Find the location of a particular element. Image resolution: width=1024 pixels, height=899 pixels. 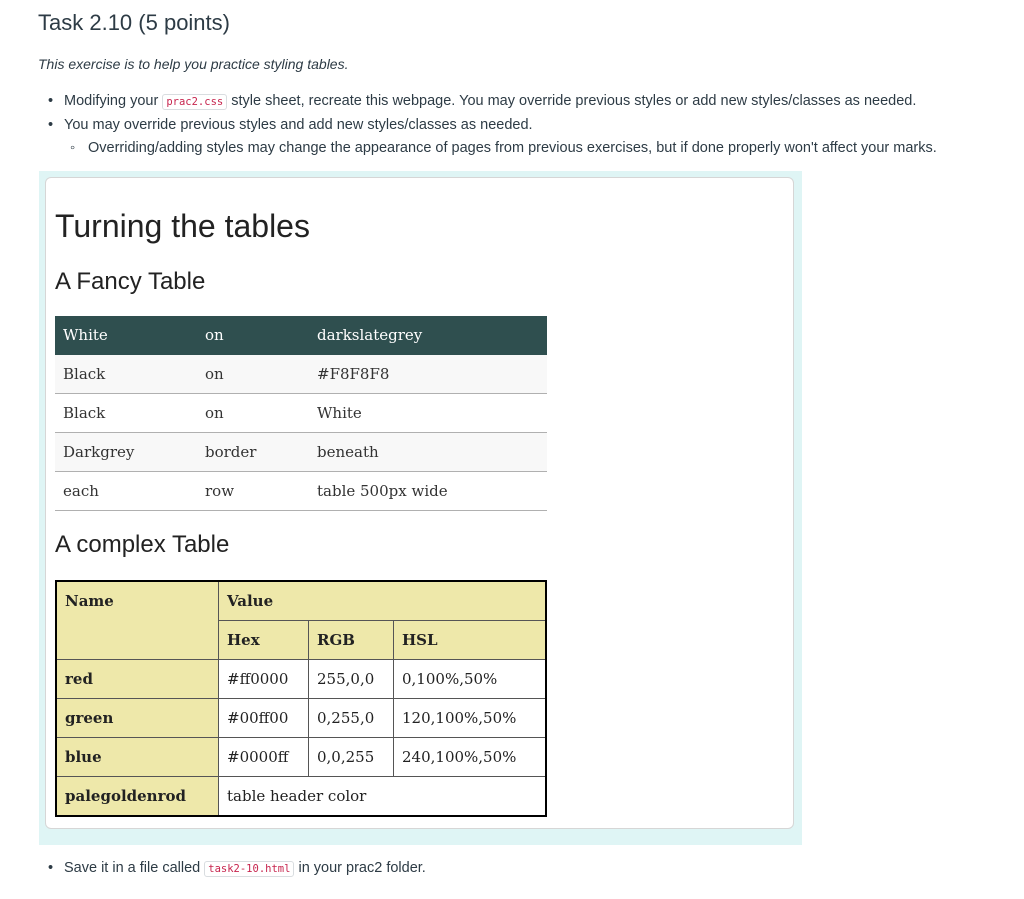

table-row: Black on White is located at coordinates (301, 413).